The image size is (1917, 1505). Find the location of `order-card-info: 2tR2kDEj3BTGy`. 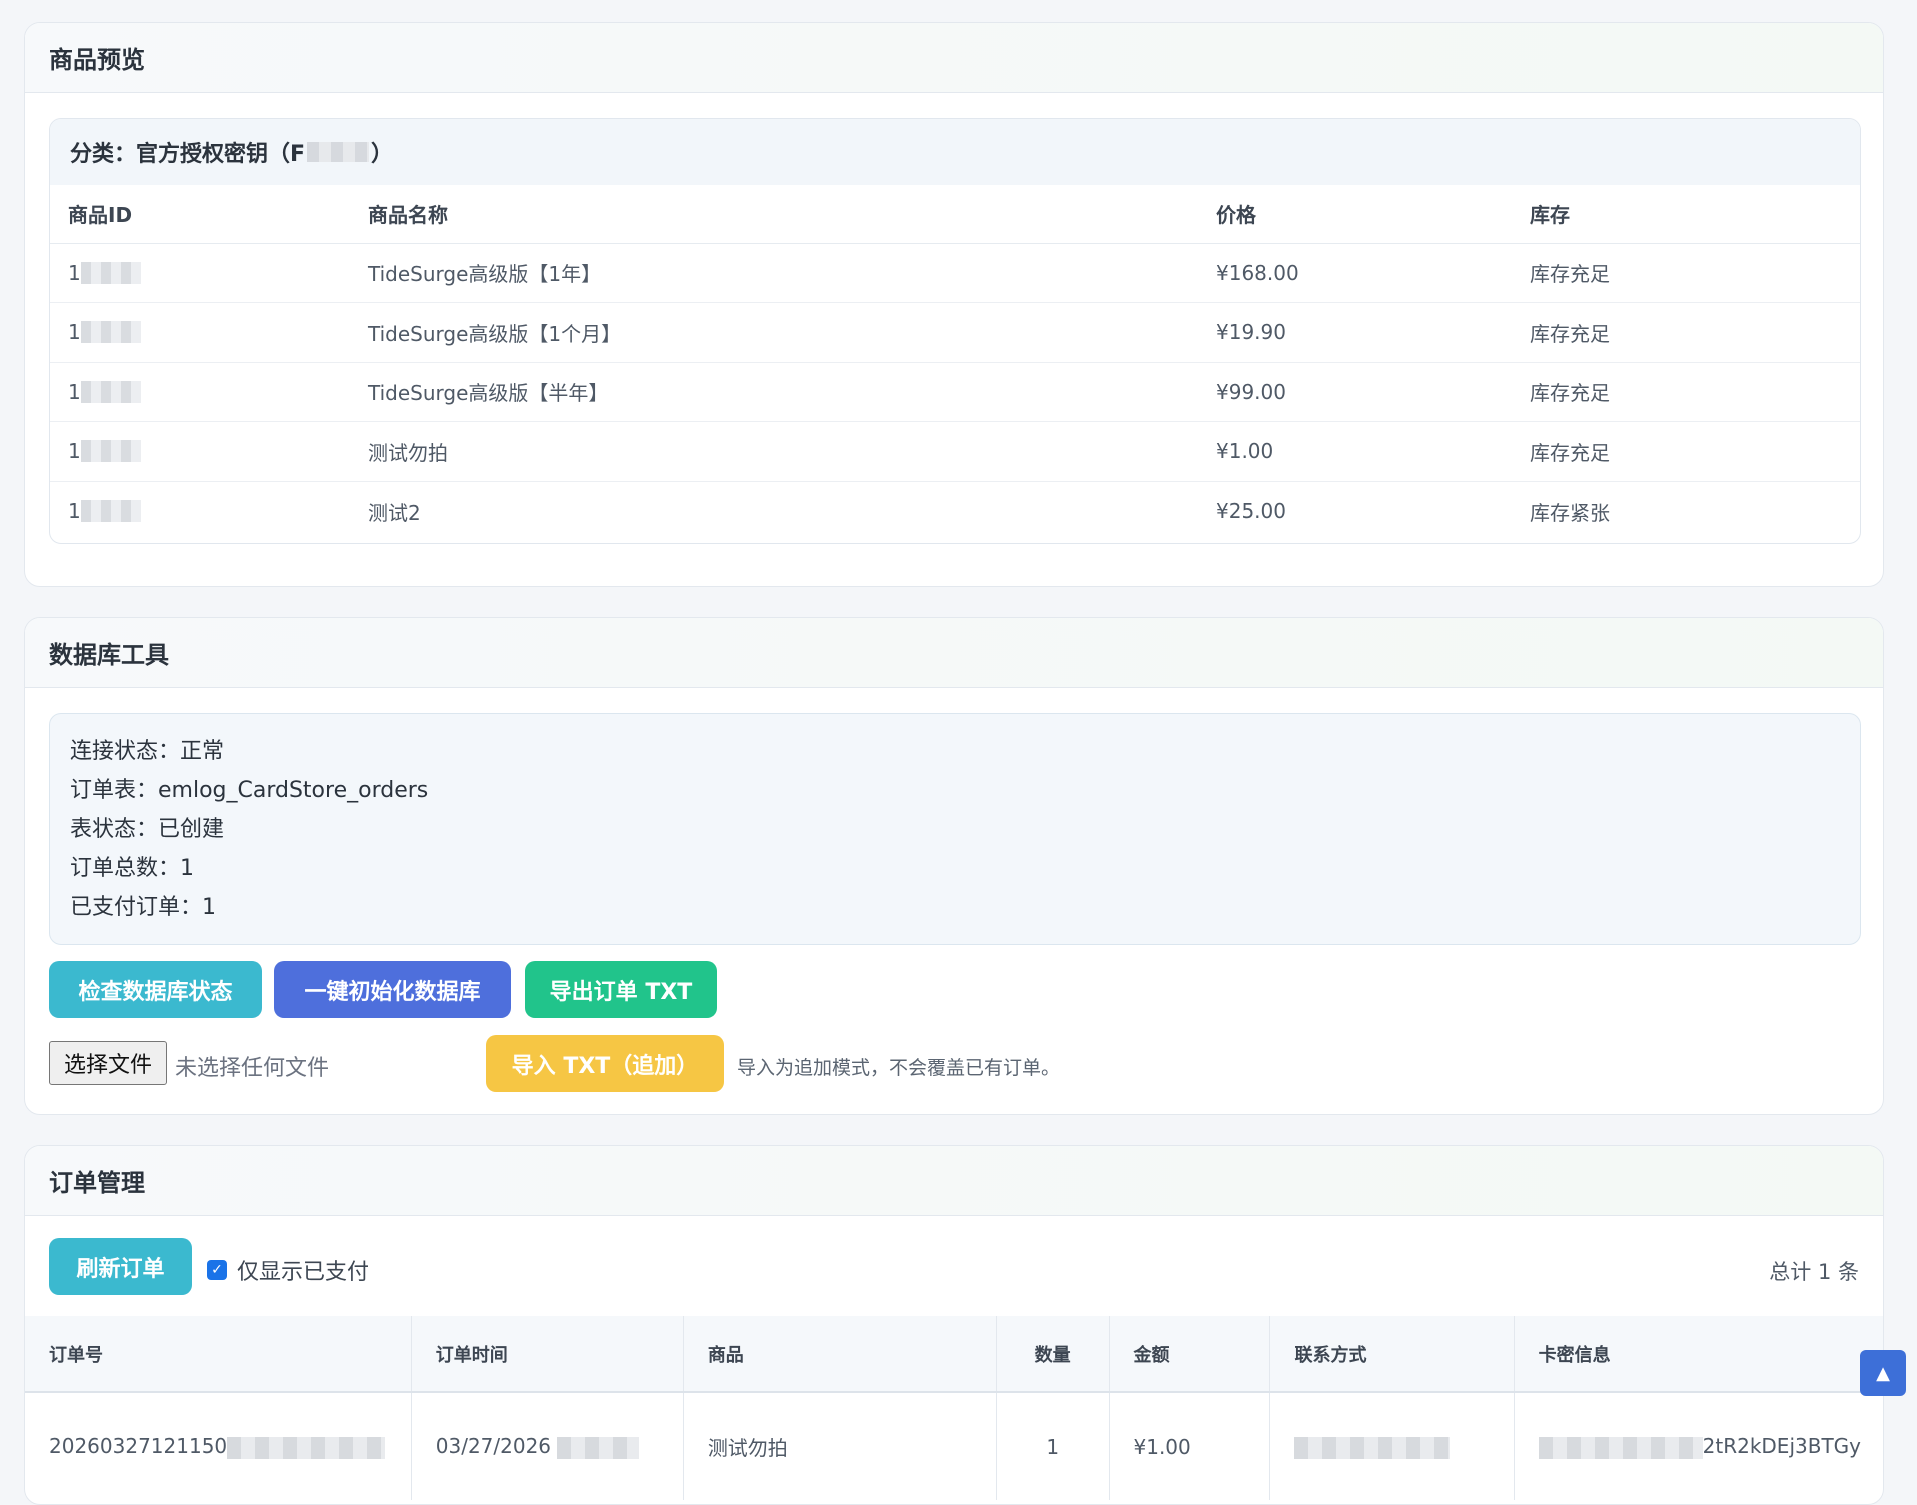

order-card-info: 2tR2kDEj3BTGy is located at coordinates (1781, 1446).